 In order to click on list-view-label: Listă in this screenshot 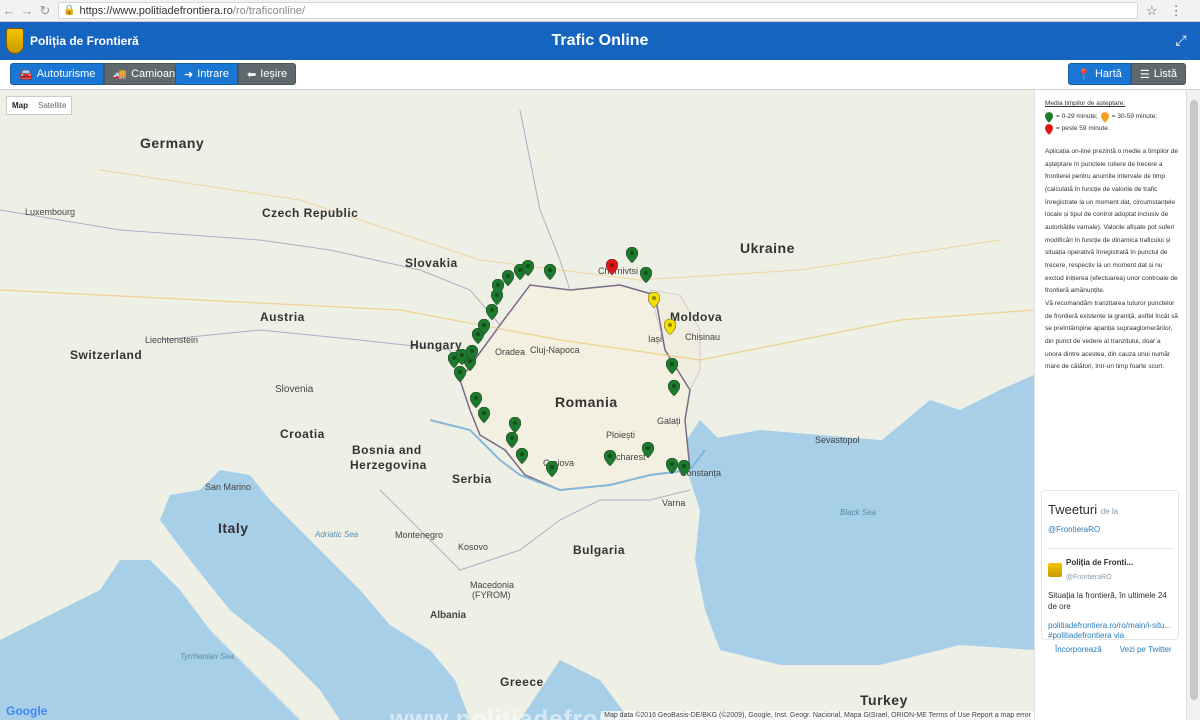, I will do `click(1165, 74)`.